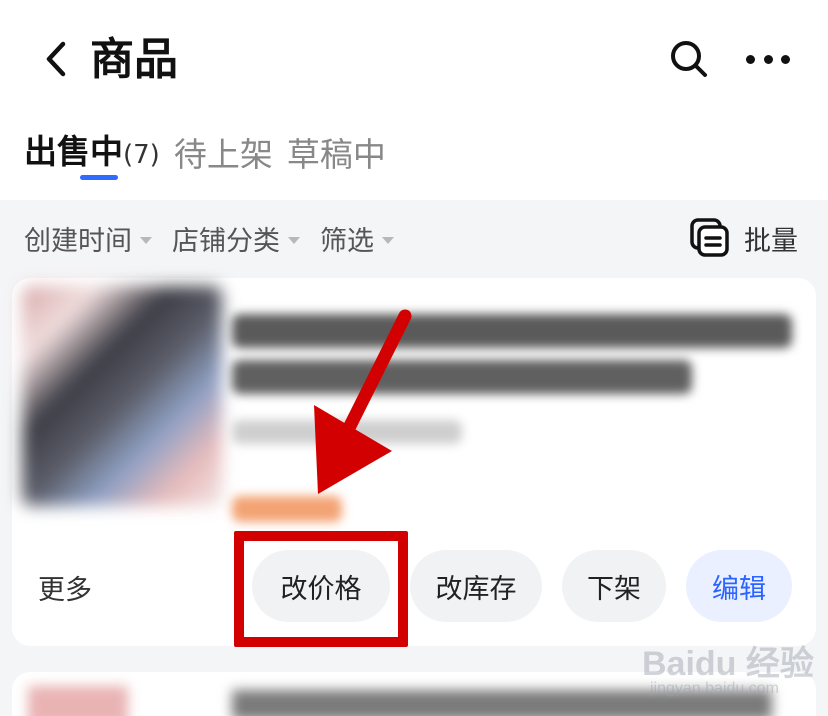 The image size is (828, 716). I want to click on tab-label: 待上架, so click(223, 154).